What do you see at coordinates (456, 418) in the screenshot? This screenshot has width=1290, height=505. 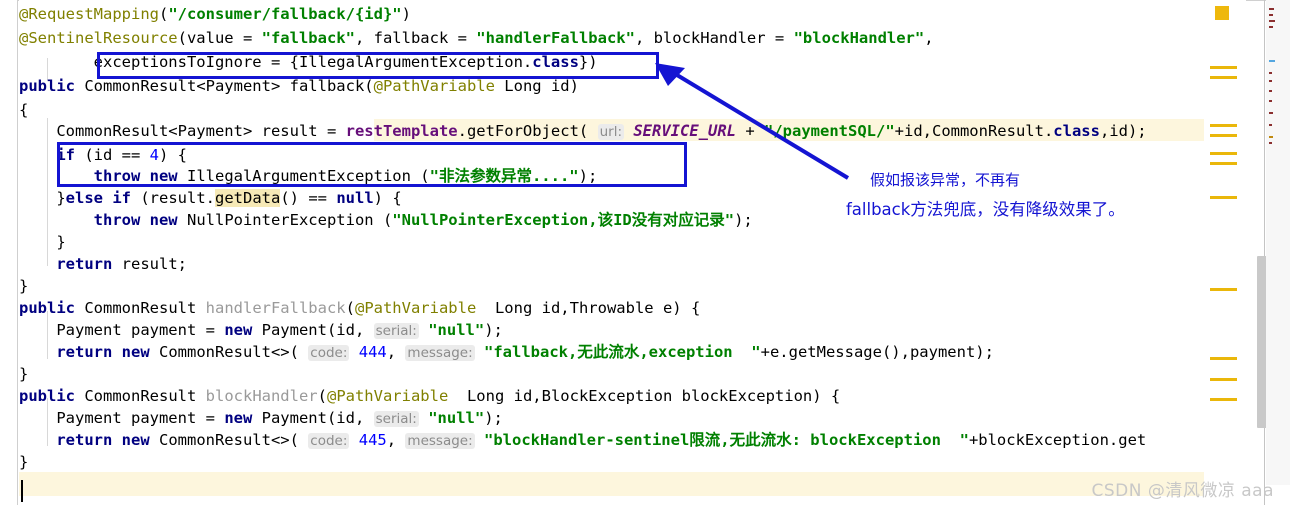 I see `code-token: "null"` at bounding box center [456, 418].